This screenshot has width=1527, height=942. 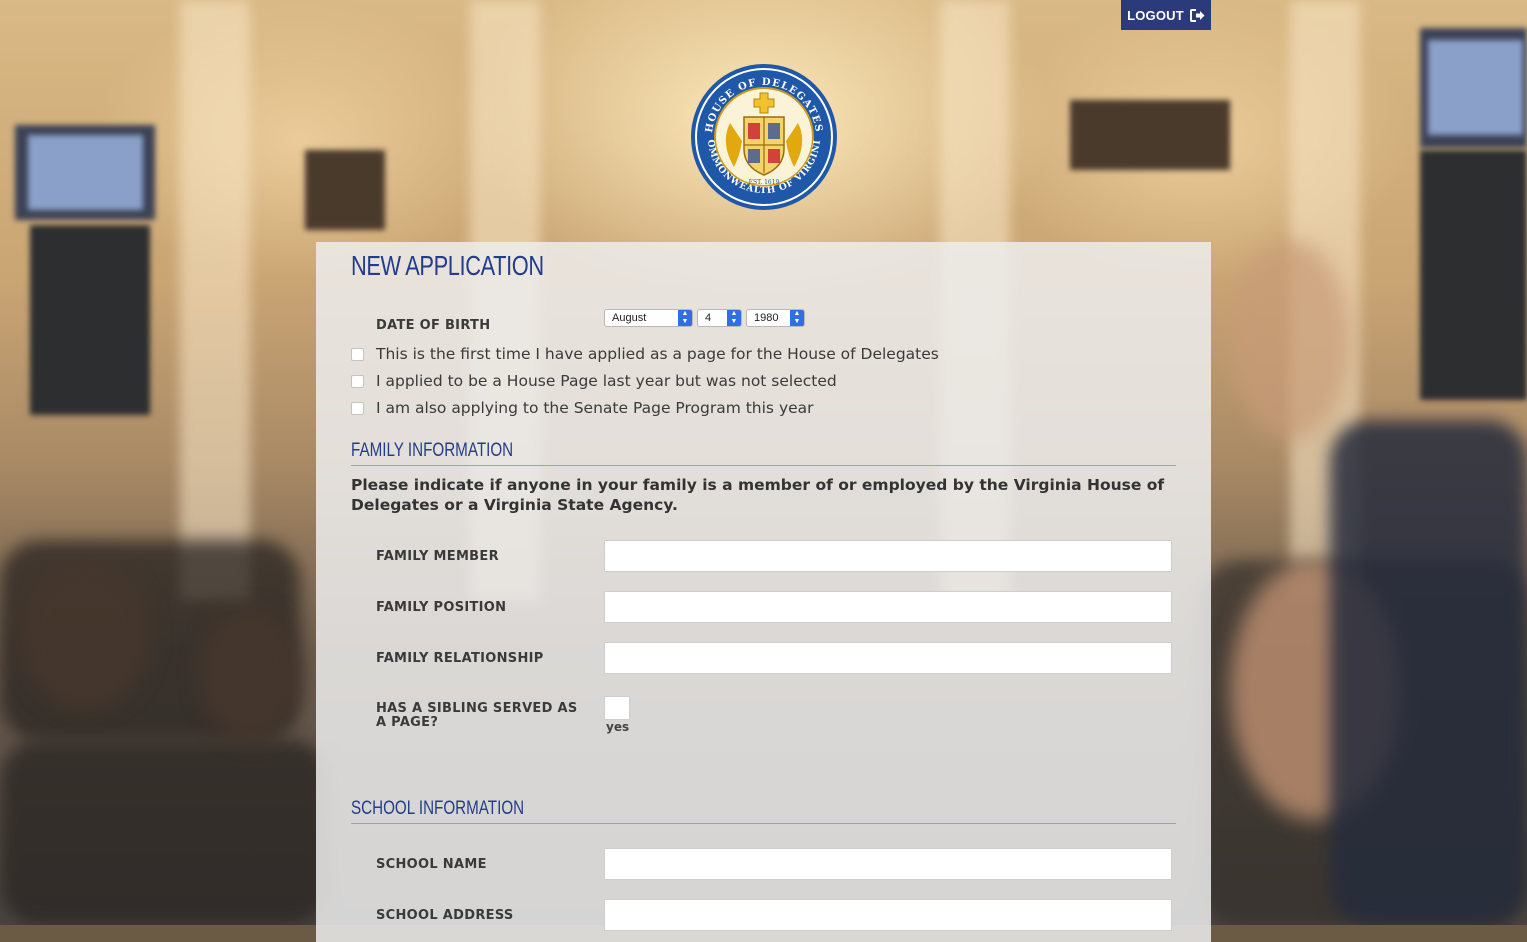 What do you see at coordinates (766, 318) in the screenshot?
I see `dob-year-value: 1980` at bounding box center [766, 318].